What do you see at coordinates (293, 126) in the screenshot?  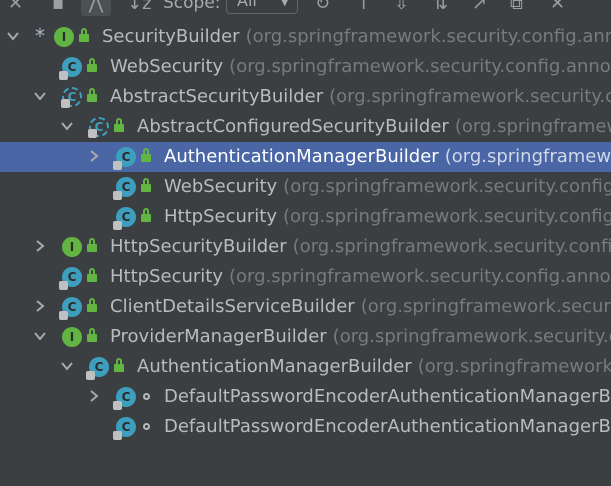 I see `class-label: AbstractConfiguredSecurityBuilder` at bounding box center [293, 126].